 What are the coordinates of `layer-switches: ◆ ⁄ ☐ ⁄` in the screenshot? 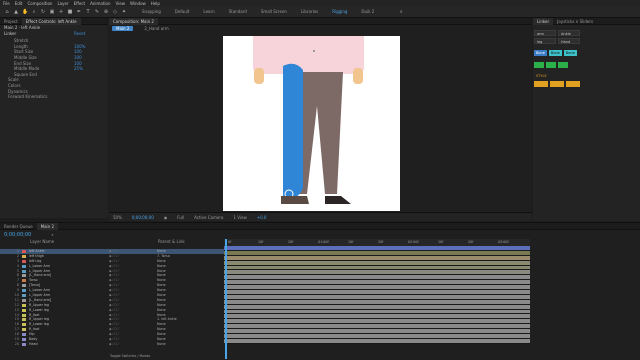 It's located at (133, 344).